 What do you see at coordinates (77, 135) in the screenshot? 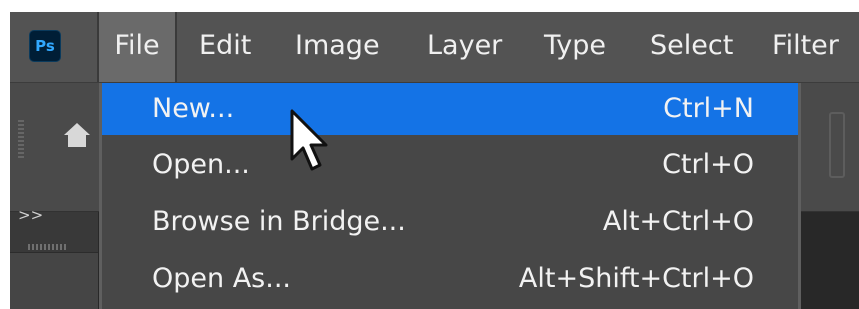
I see `home-icon` at bounding box center [77, 135].